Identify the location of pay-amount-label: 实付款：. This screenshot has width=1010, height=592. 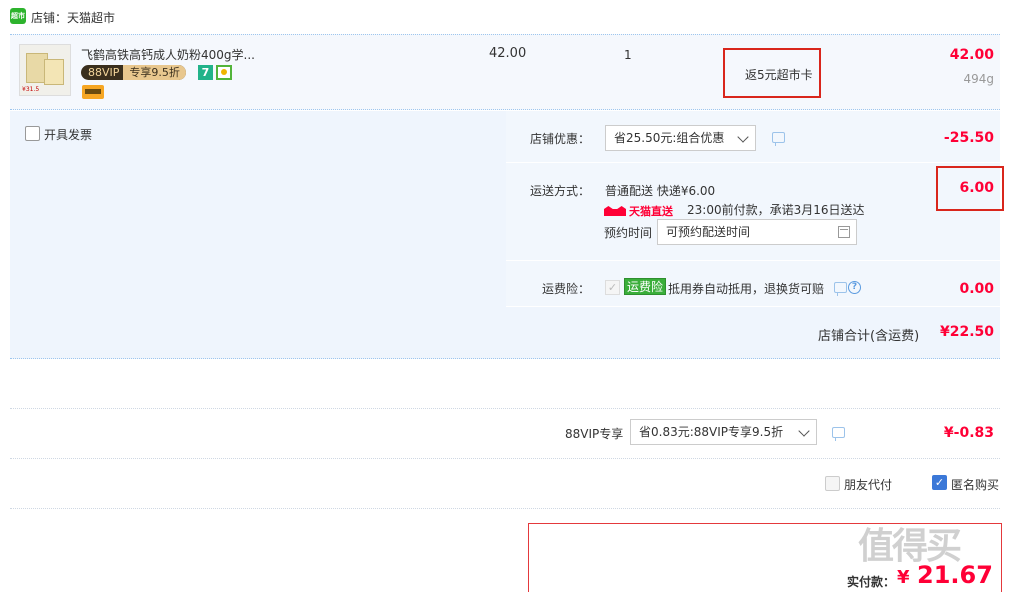
(871, 582).